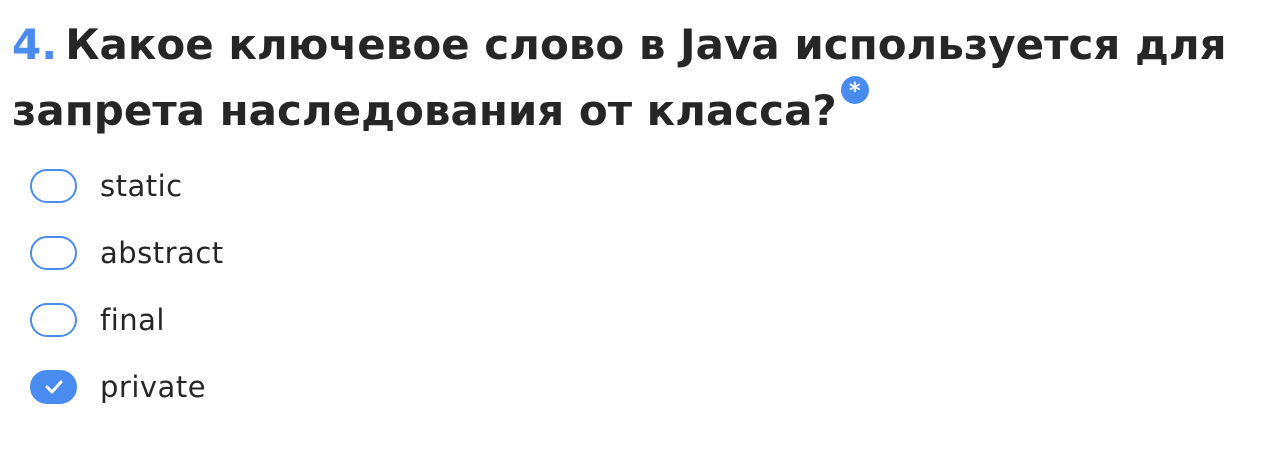 This screenshot has width=1274, height=460. Describe the element at coordinates (153, 386) in the screenshot. I see `option-label: private` at that location.